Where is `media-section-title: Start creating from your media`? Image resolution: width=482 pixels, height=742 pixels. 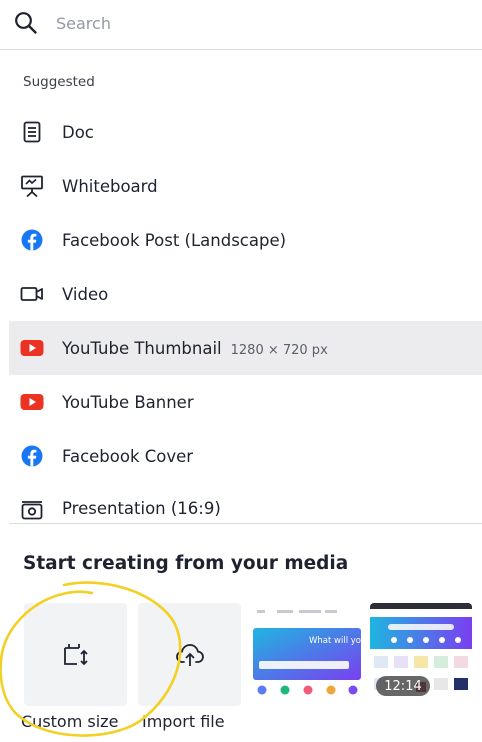 media-section-title: Start creating from your media is located at coordinates (186, 563).